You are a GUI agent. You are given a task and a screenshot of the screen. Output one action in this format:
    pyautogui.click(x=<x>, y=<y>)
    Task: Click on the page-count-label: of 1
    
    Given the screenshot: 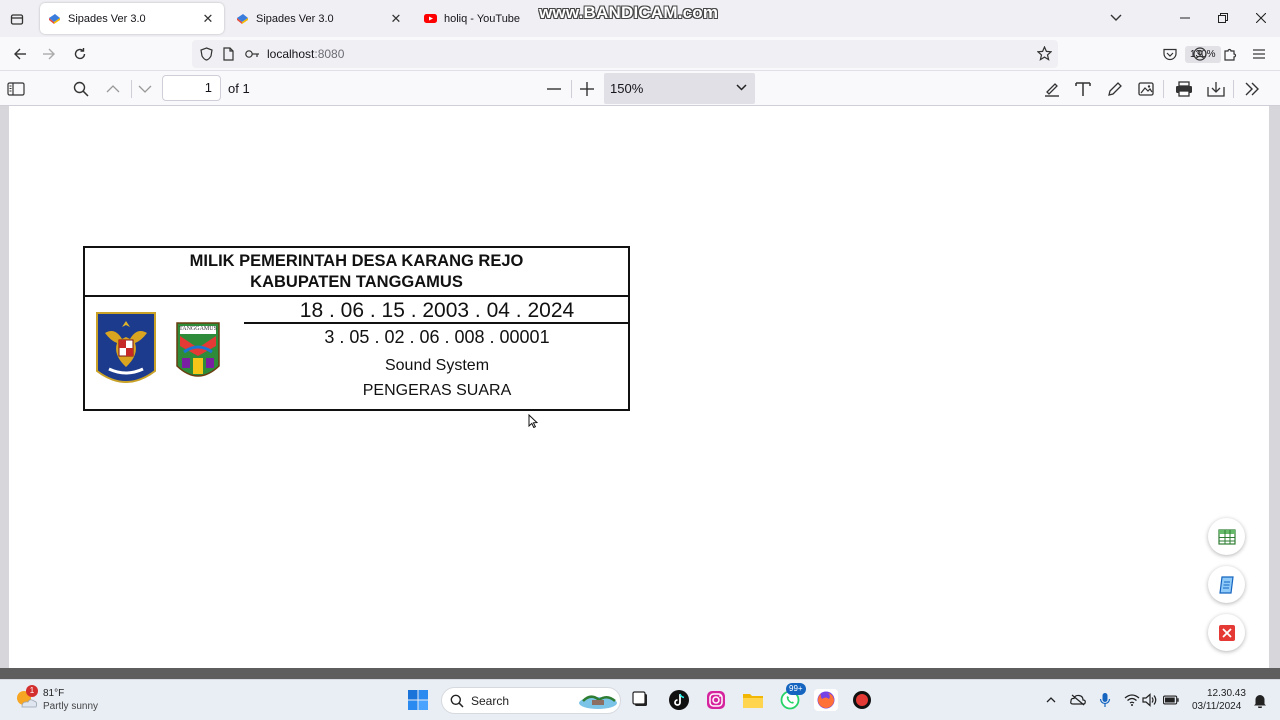 What is the action you would take?
    pyautogui.click(x=239, y=88)
    